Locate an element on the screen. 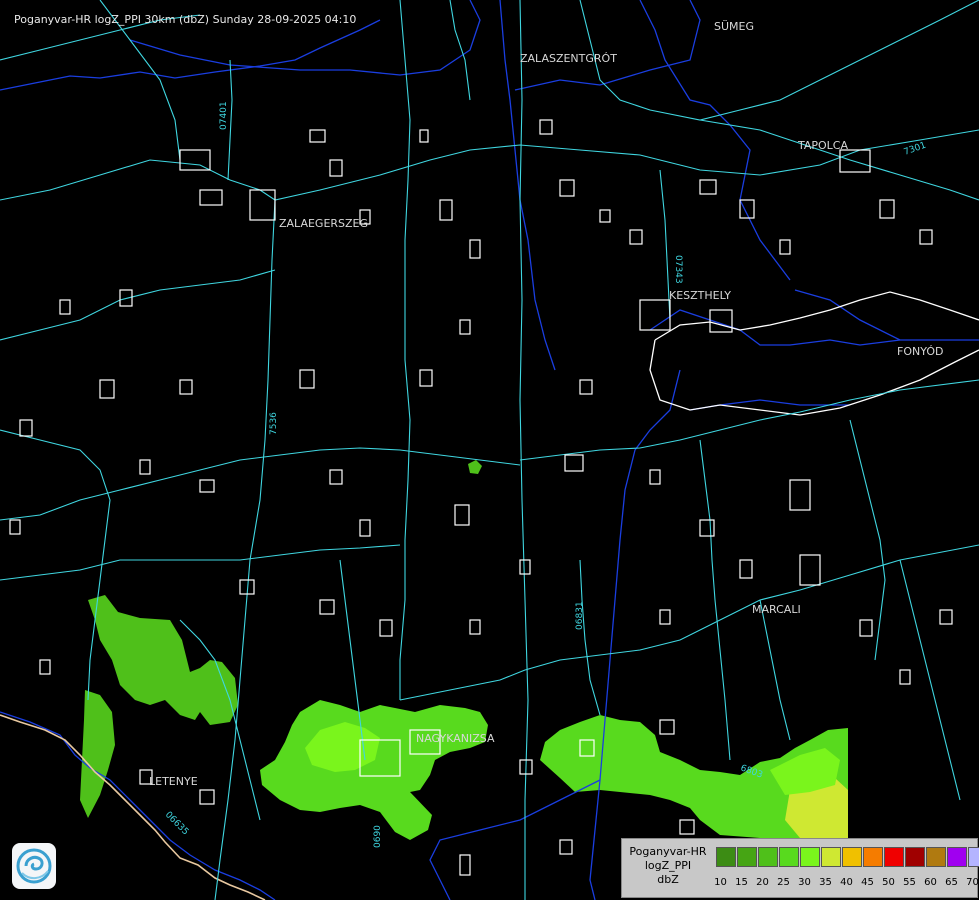 The image size is (979, 900). echo-nagykanizsa is located at coordinates (374, 770).